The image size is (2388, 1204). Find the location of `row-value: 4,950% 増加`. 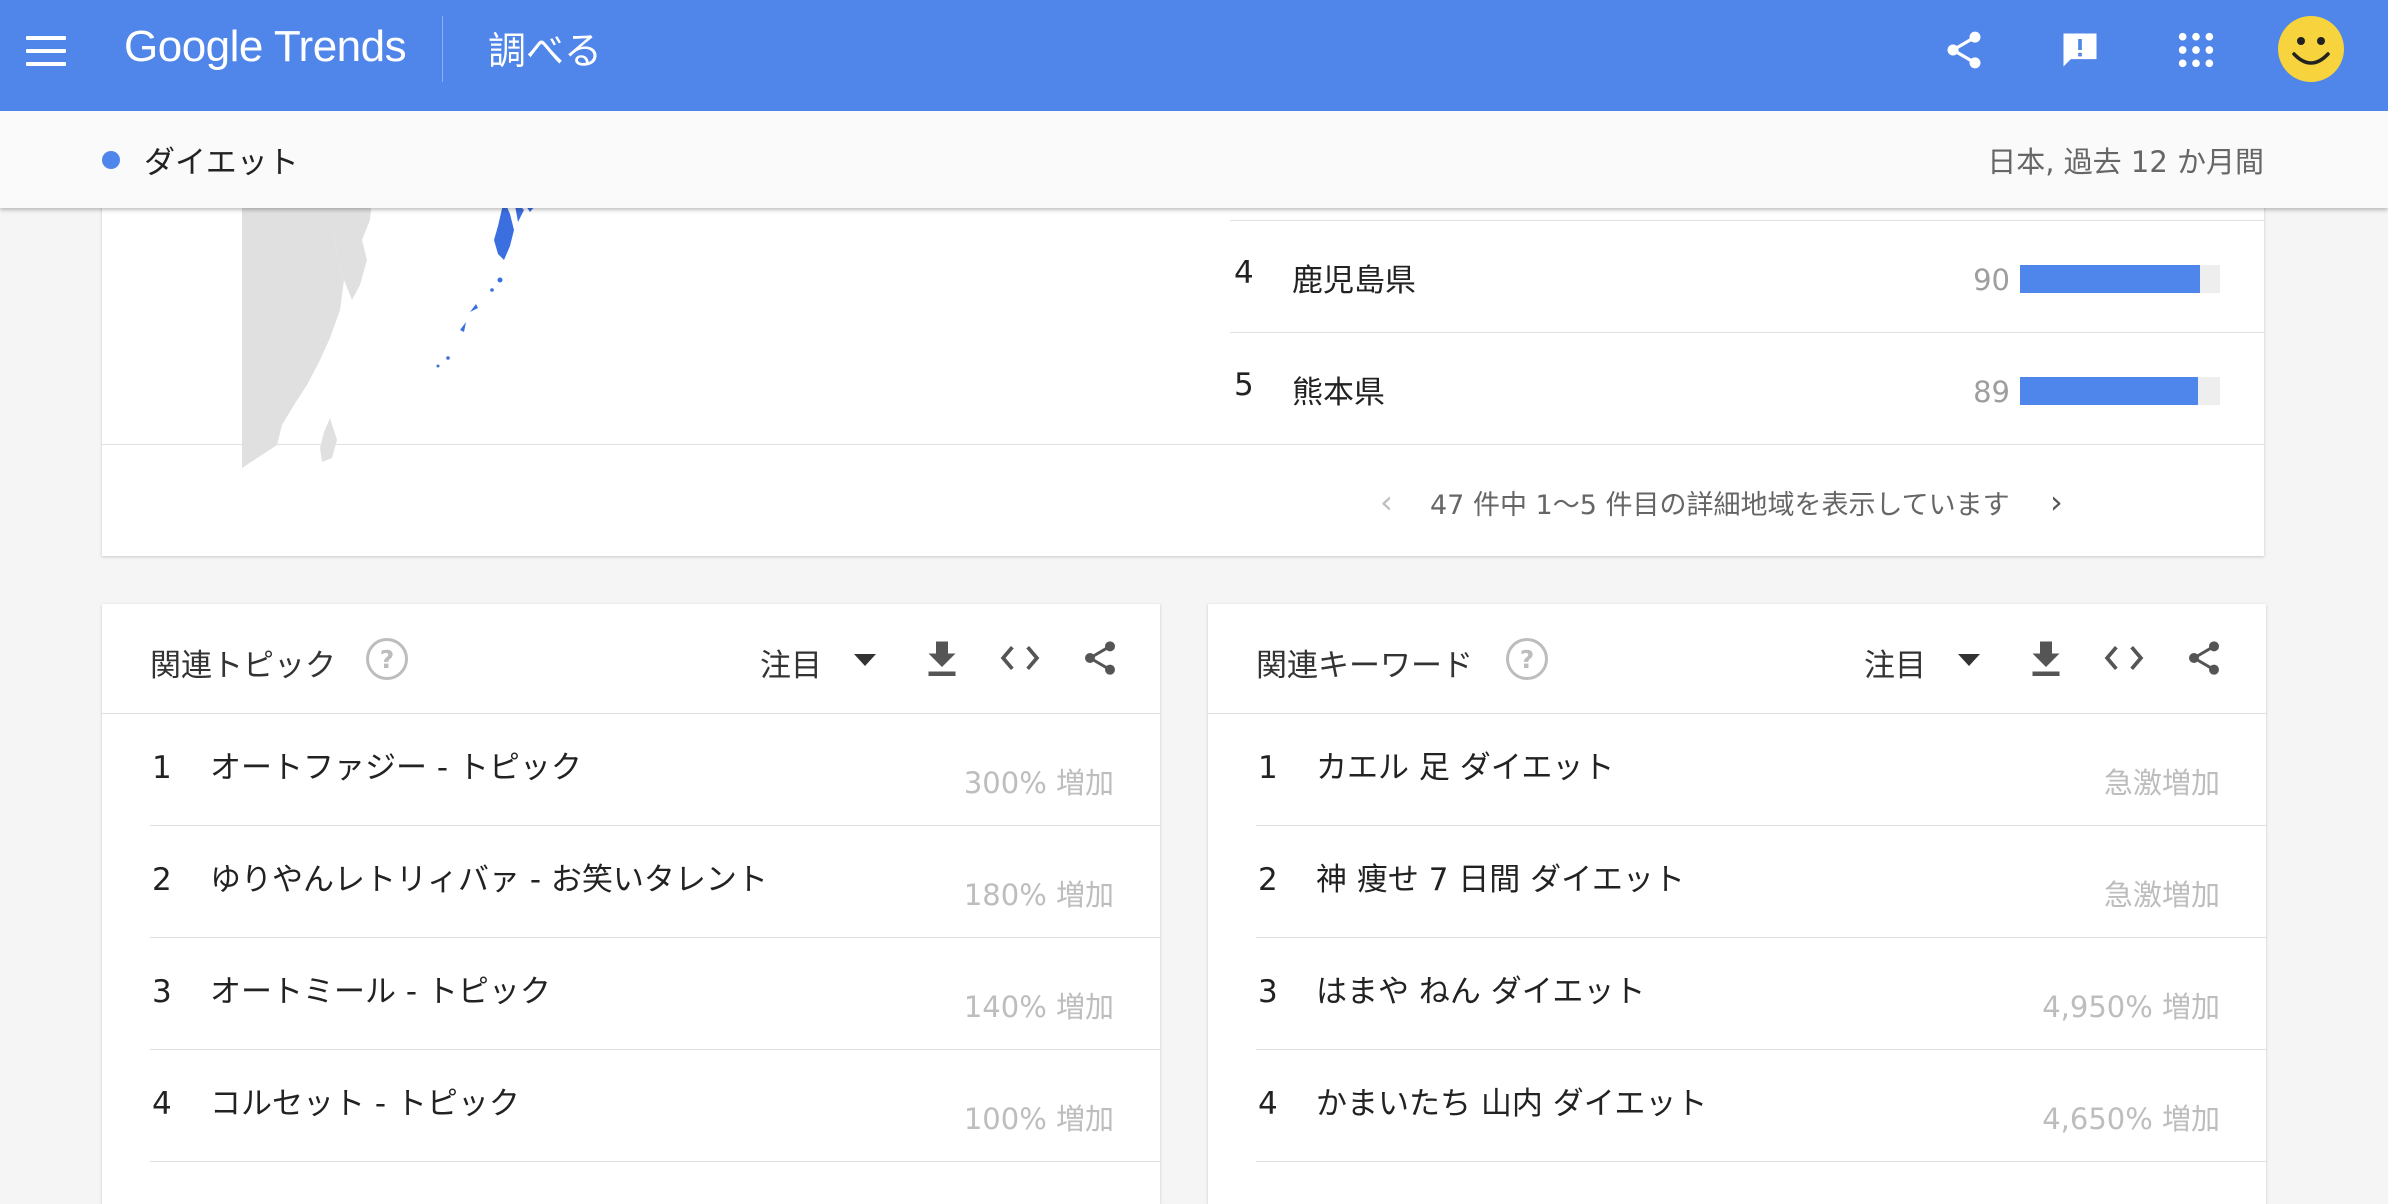

row-value: 4,950% 増加 is located at coordinates (2131, 1007).